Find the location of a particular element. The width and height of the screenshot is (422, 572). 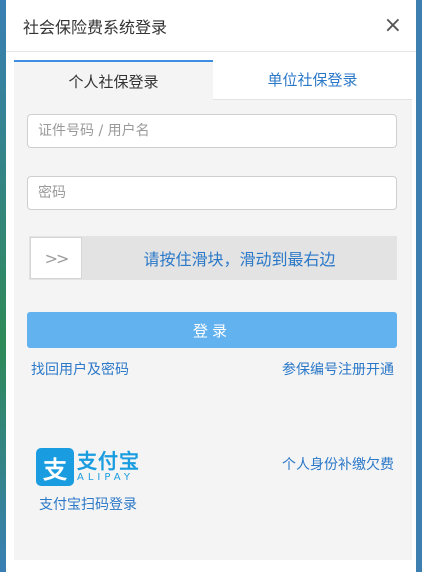

alipay-icon: 支 is located at coordinates (55, 467).